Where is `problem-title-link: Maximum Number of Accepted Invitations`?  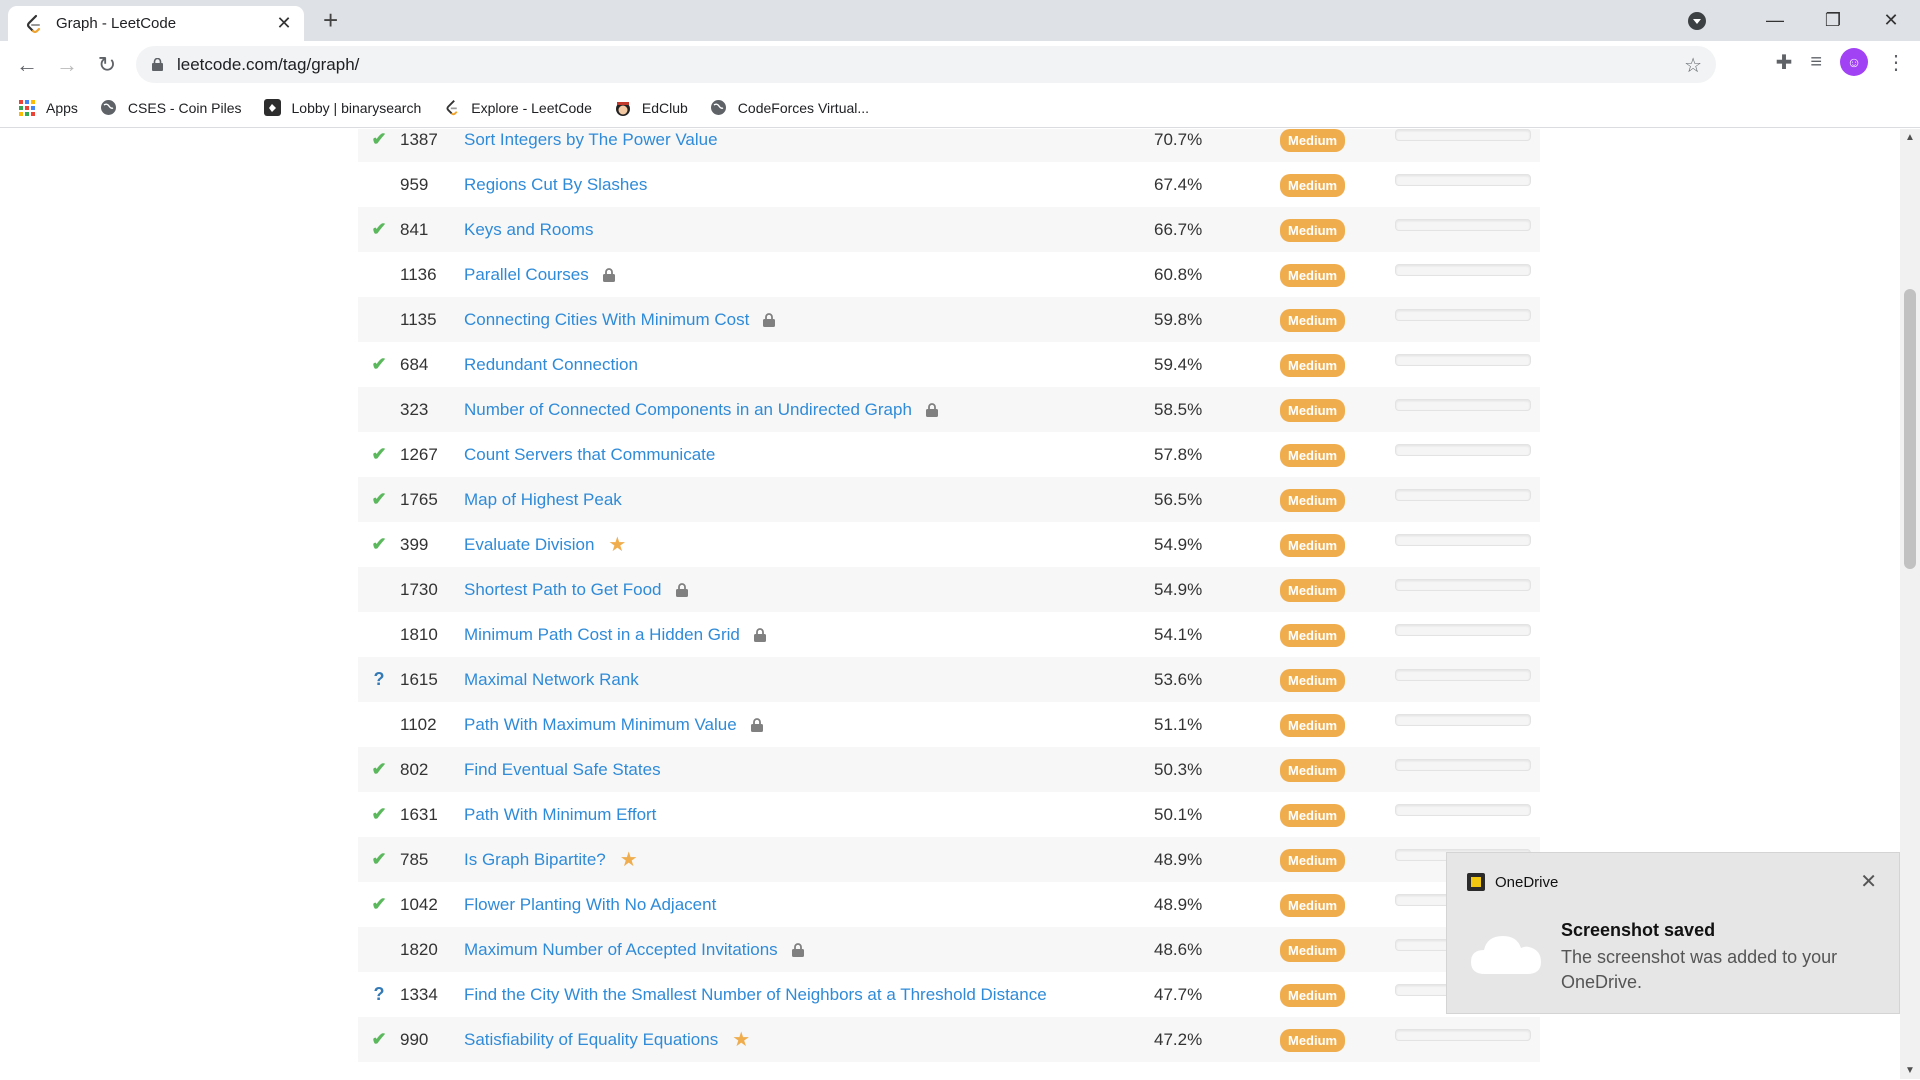
problem-title-link: Maximum Number of Accepted Invitations is located at coordinates (621, 950).